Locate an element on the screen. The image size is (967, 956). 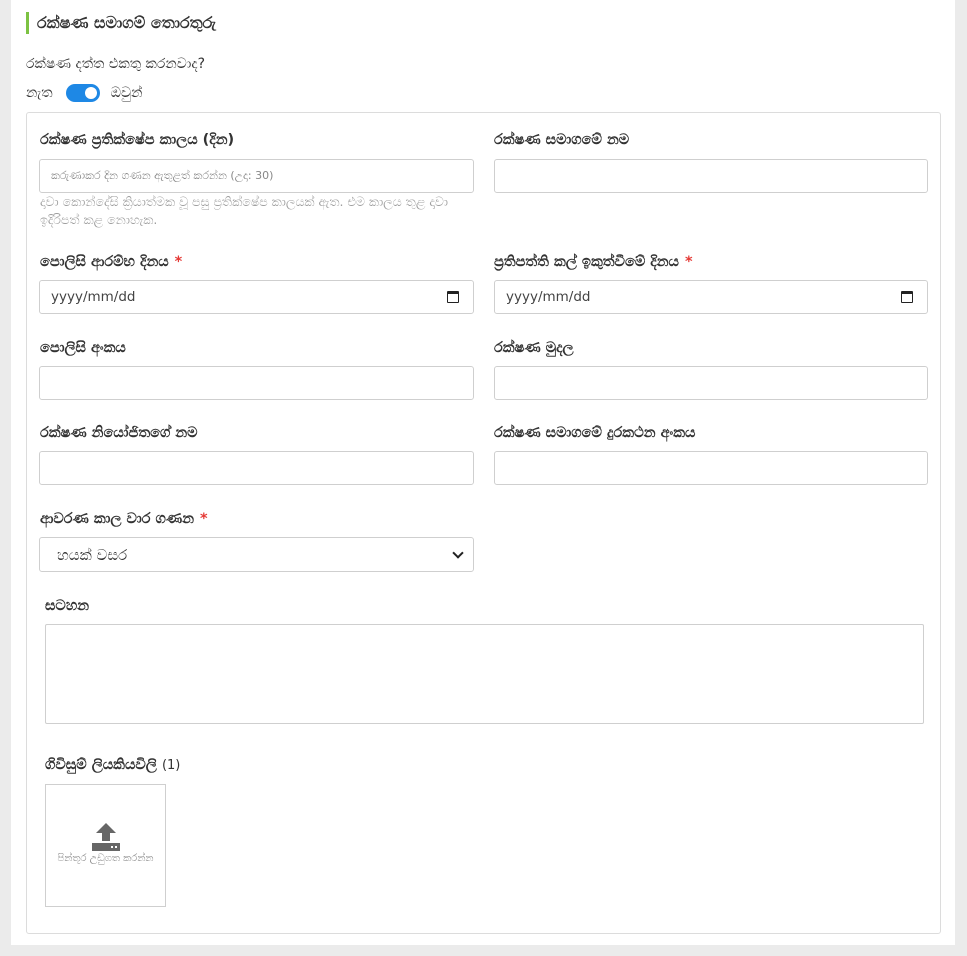
agent-name-input is located at coordinates (256, 468).